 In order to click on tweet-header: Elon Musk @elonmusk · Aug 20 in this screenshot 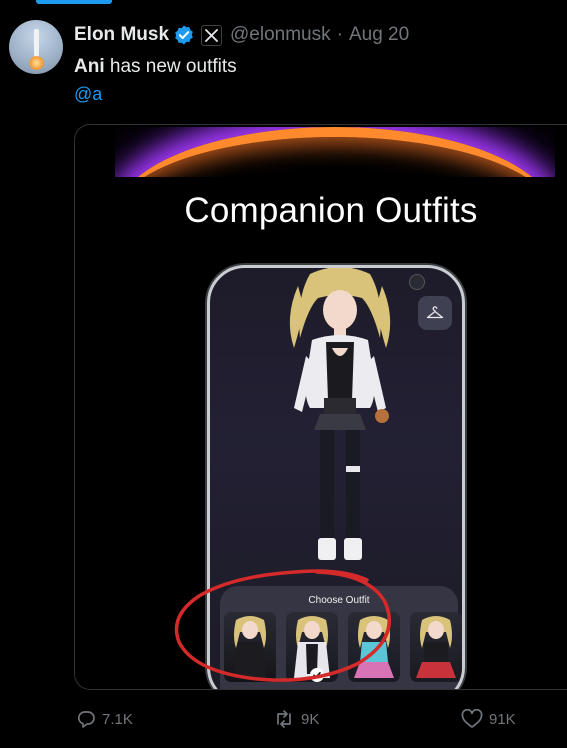, I will do `click(241, 35)`.